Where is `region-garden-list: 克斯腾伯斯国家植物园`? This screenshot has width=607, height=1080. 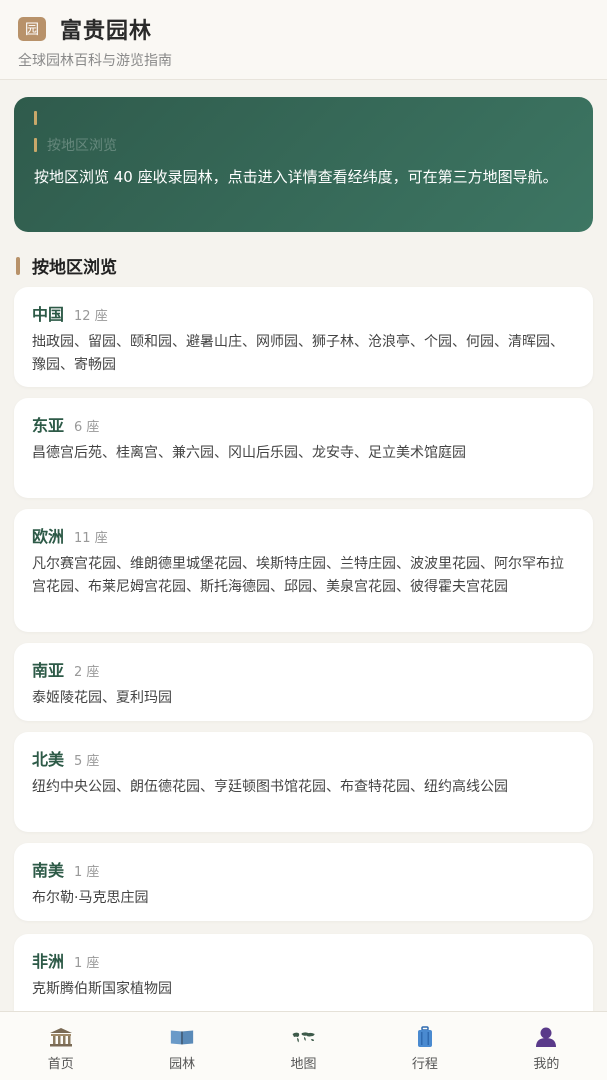
region-garden-list: 克斯腾伯斯国家植物园 is located at coordinates (102, 989).